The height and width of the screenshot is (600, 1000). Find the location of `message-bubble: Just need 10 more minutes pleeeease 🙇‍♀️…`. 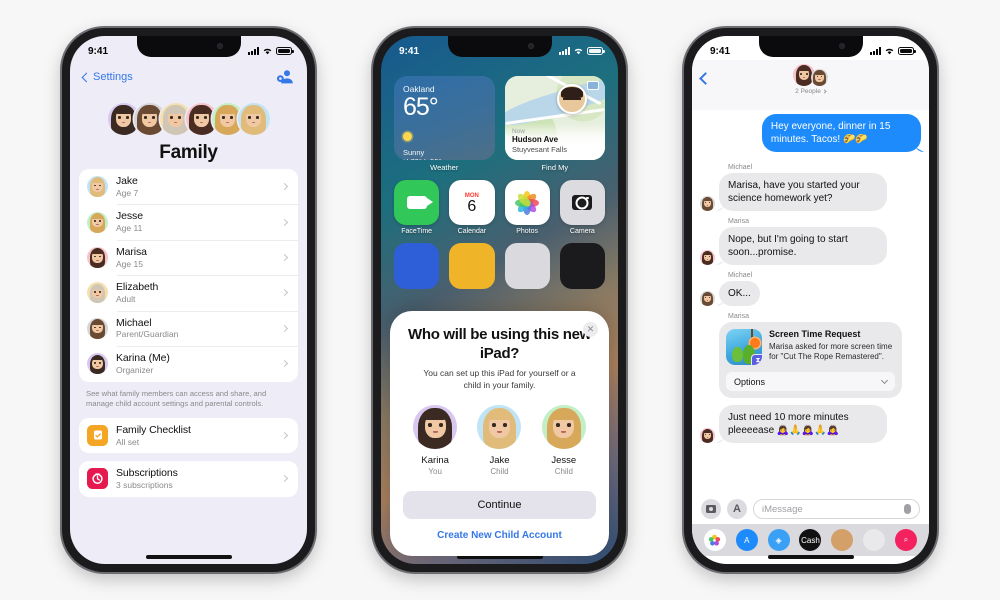

message-bubble: Just need 10 more minutes pleeeease 🙇‍♀️… is located at coordinates (803, 424).